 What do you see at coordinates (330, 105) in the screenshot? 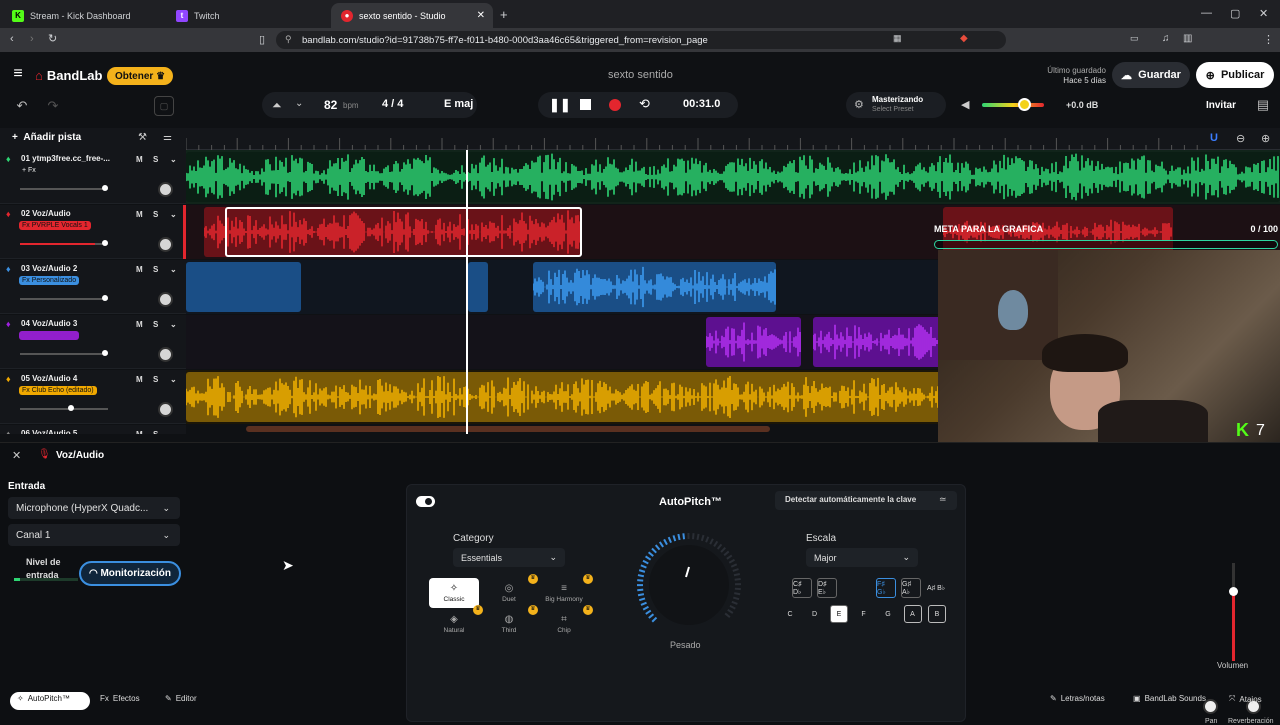
I see `bpm-value: 82` at bounding box center [330, 105].